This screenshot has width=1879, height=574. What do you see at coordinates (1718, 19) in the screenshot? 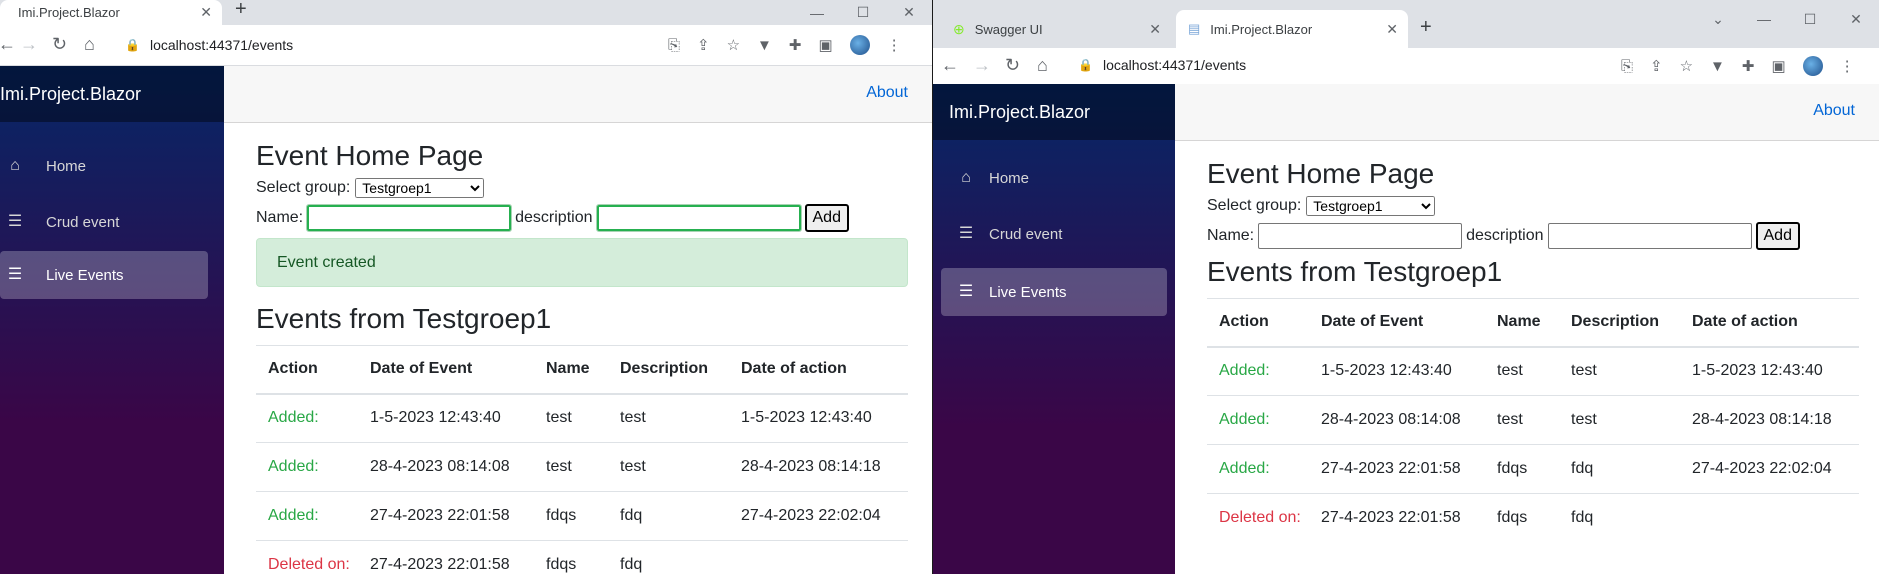
I see `tab-search-icon: ⌄` at bounding box center [1718, 19].